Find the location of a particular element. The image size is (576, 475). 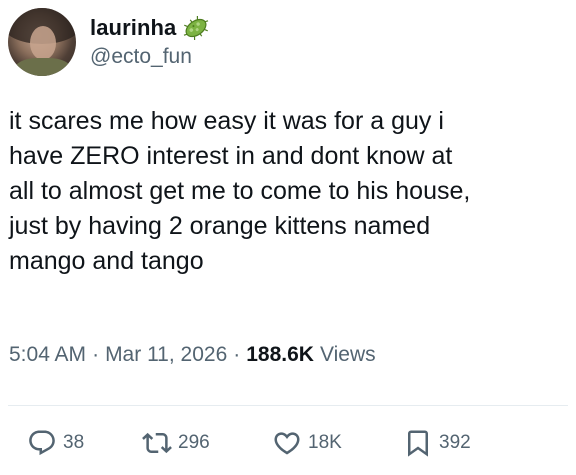

like-button: 18K is located at coordinates (307, 443).